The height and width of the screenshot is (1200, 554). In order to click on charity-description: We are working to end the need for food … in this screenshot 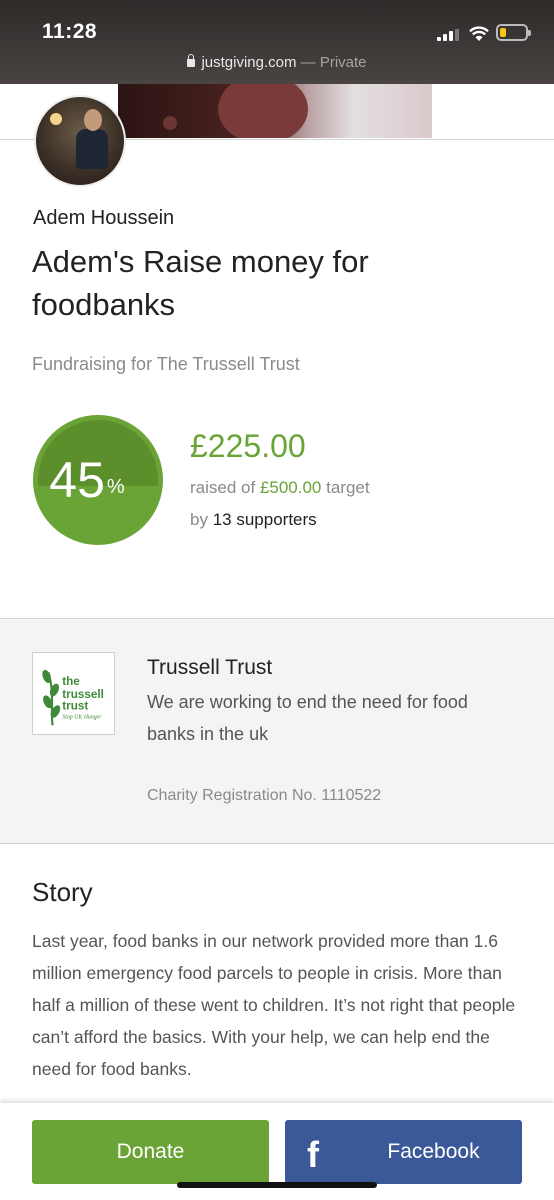, I will do `click(307, 718)`.